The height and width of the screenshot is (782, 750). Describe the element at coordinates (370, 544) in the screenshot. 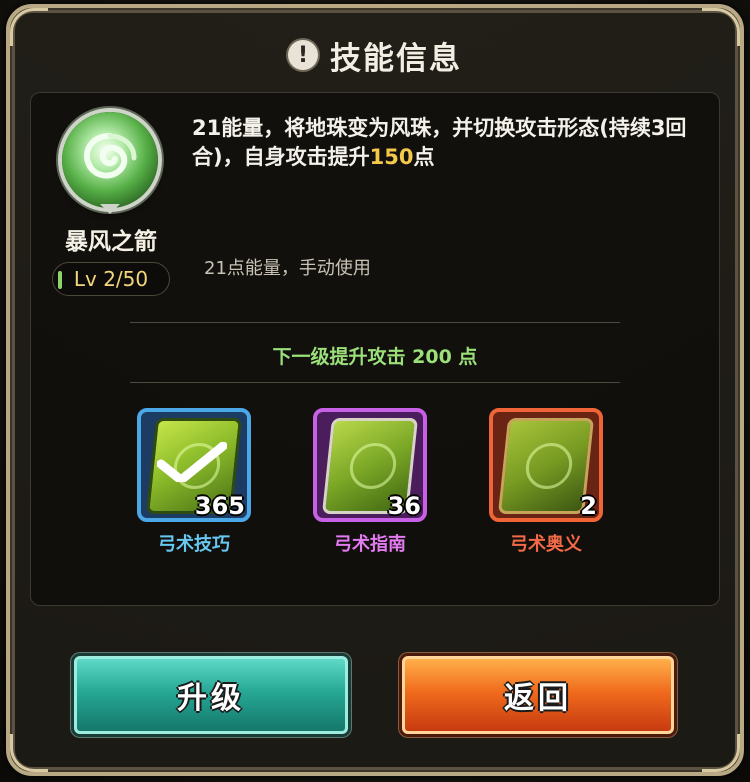

I see `book-label: 弓术指南` at that location.